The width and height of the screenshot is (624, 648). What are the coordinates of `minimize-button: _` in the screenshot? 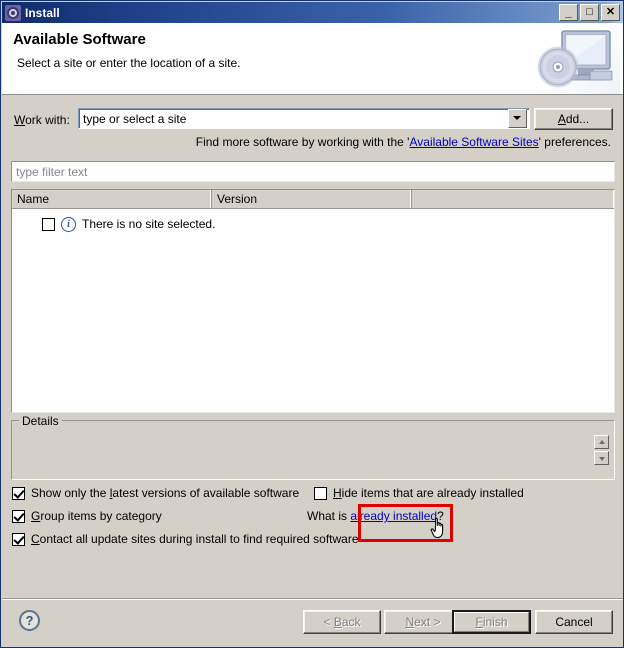 It's located at (568, 12).